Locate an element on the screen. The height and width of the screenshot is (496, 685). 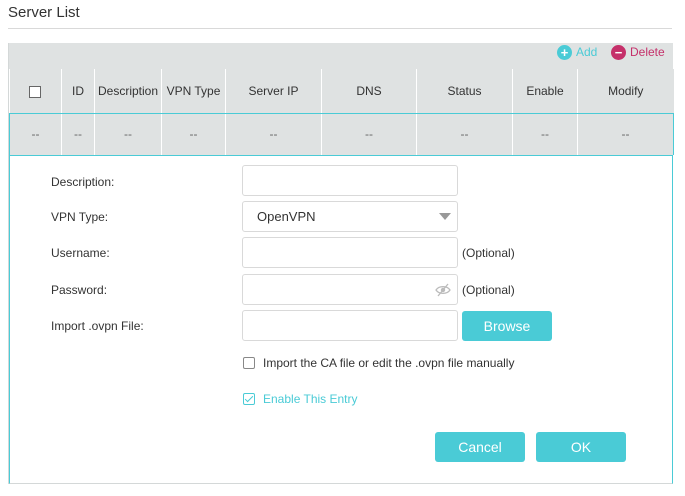
select-all-cell is located at coordinates (35, 91).